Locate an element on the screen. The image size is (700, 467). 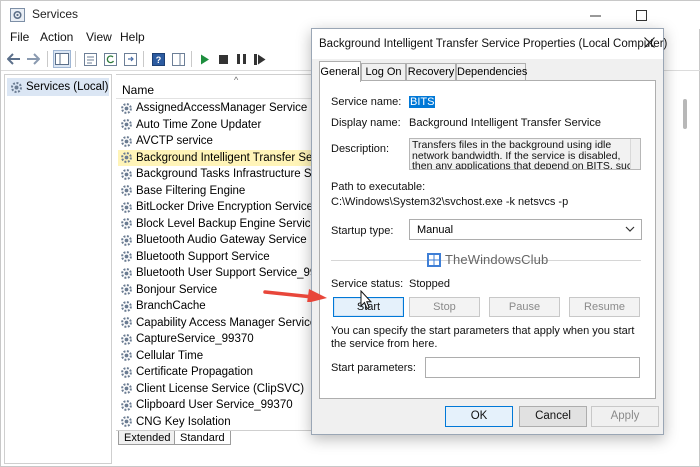
tab-recovery: Recovery is located at coordinates (431, 72).